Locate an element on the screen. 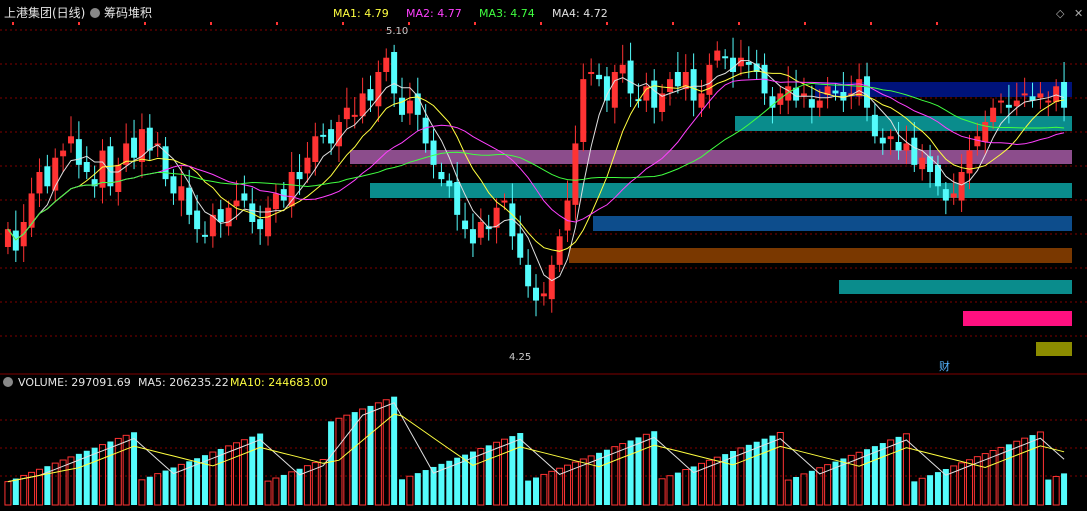 Image resolution: width=1087 pixels, height=511 pixels. volume-dropdown-icon is located at coordinates (8, 382).